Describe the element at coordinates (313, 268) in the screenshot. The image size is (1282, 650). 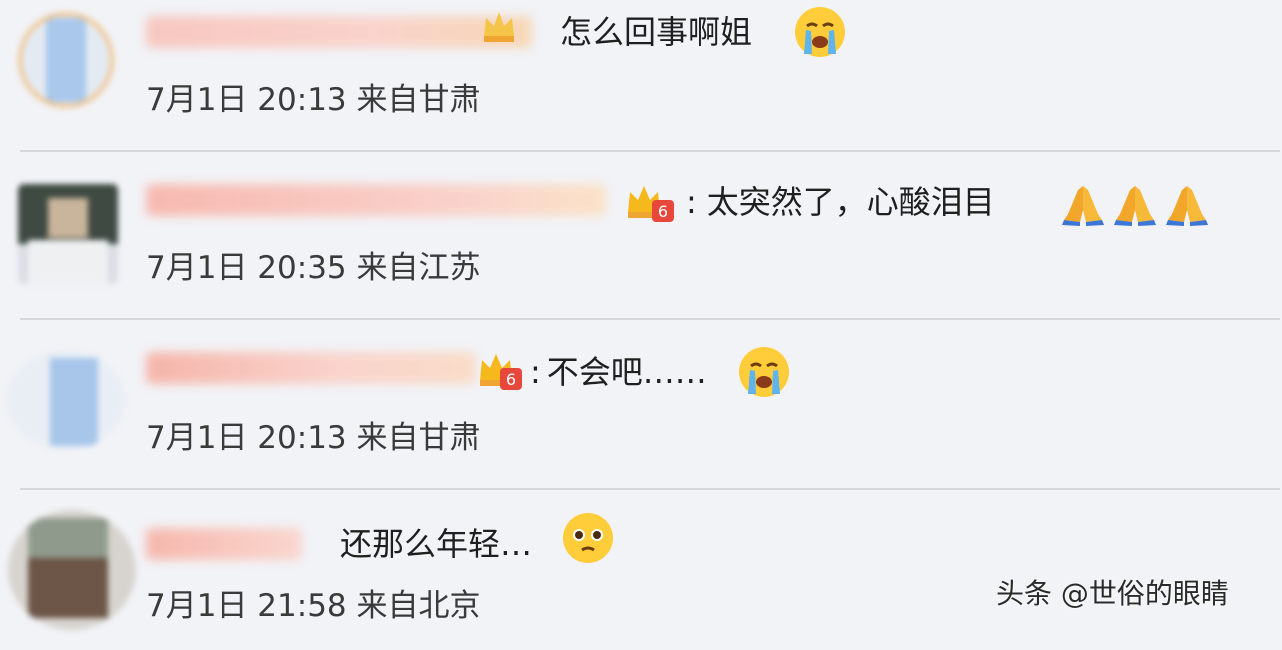
I see `comment-meta: 7月1日 20:35 来自江苏` at that location.